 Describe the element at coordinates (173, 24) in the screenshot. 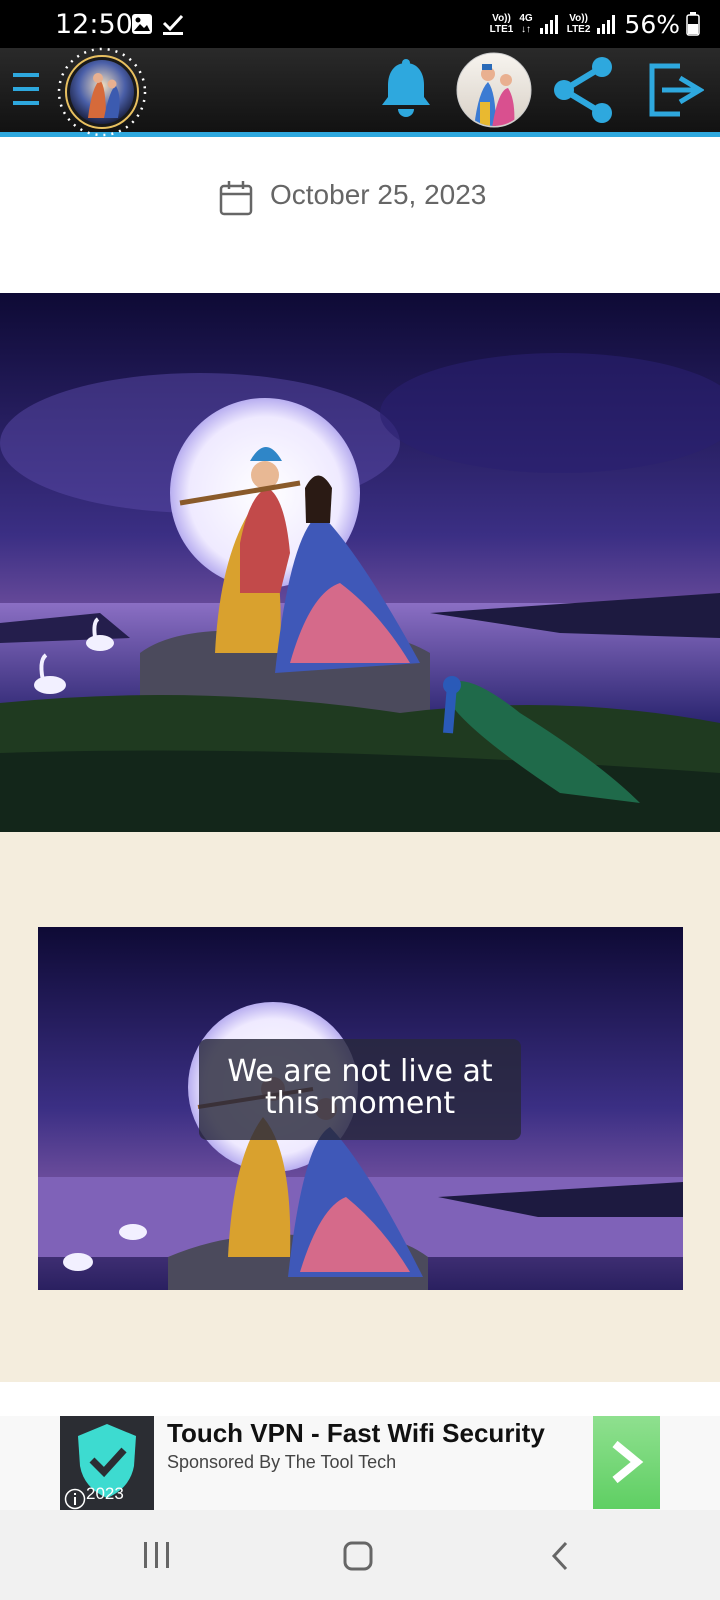

I see `task-check-icon` at that location.